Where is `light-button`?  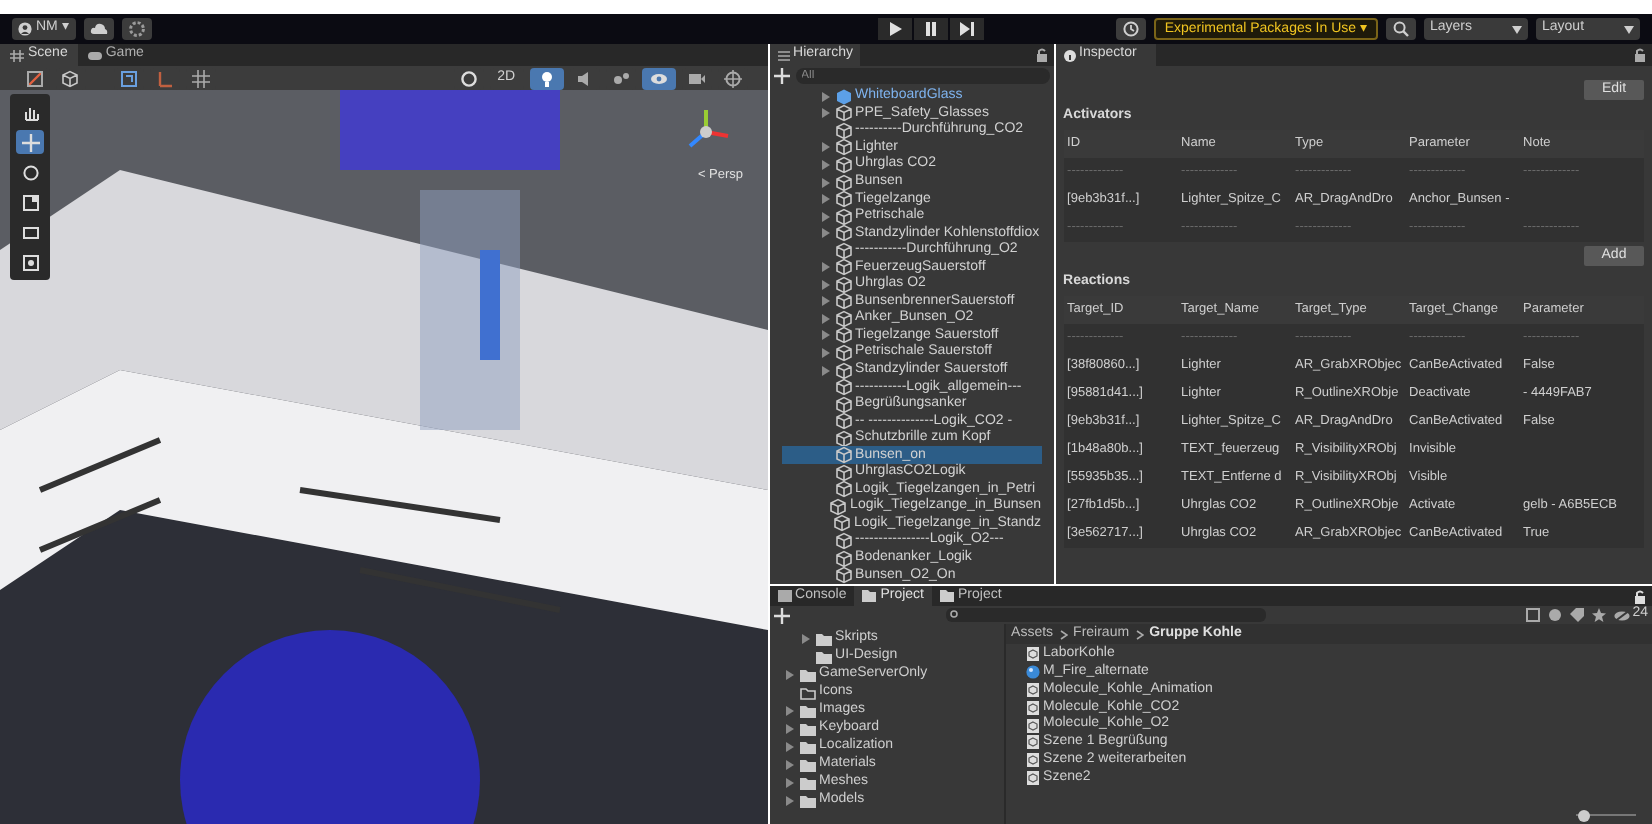
light-button is located at coordinates (546, 78).